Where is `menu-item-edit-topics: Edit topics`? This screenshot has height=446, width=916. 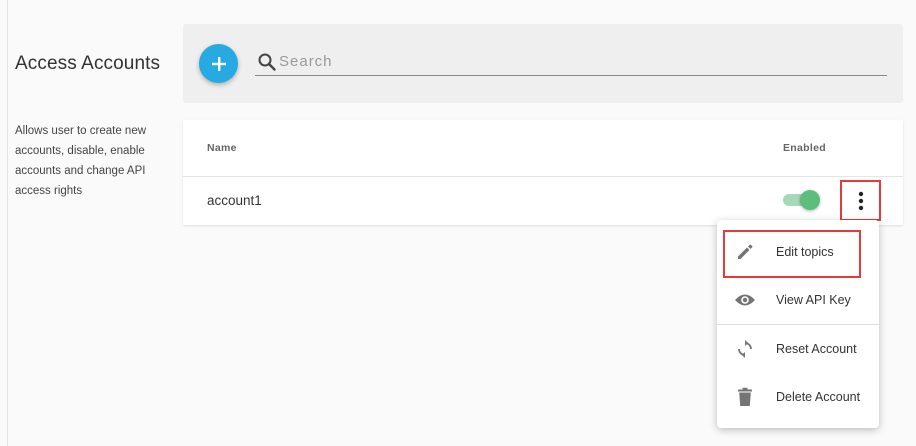 menu-item-edit-topics: Edit topics is located at coordinates (798, 252).